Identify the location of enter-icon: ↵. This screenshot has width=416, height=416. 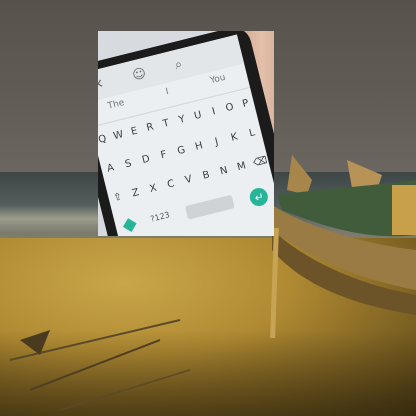
(259, 197).